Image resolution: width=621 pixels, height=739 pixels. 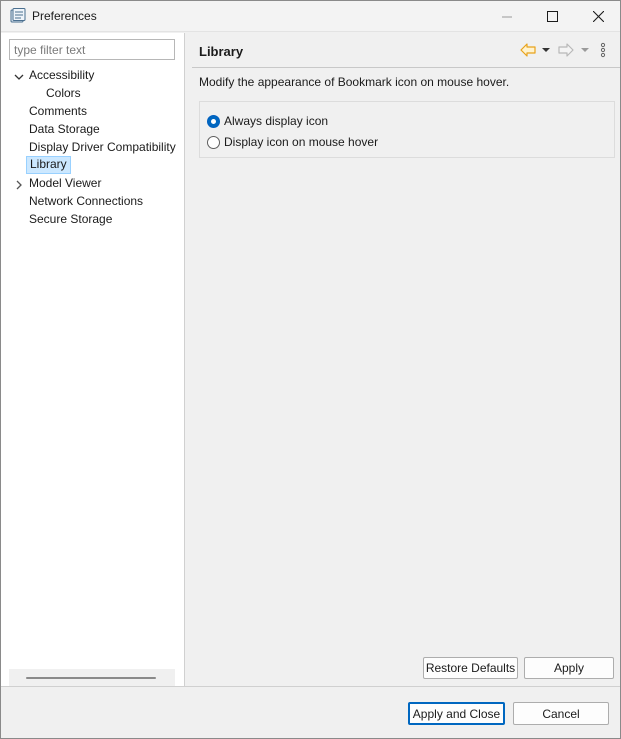 I want to click on title-bar: Preferences, so click(x=310, y=16).